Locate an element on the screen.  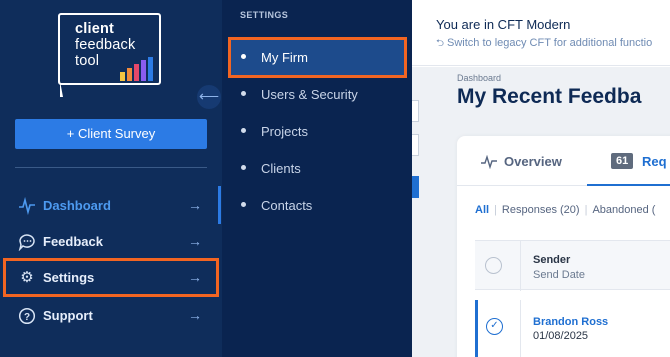
client-feedback-tool-logo: client feedback tool is located at coordinates (109, 55).